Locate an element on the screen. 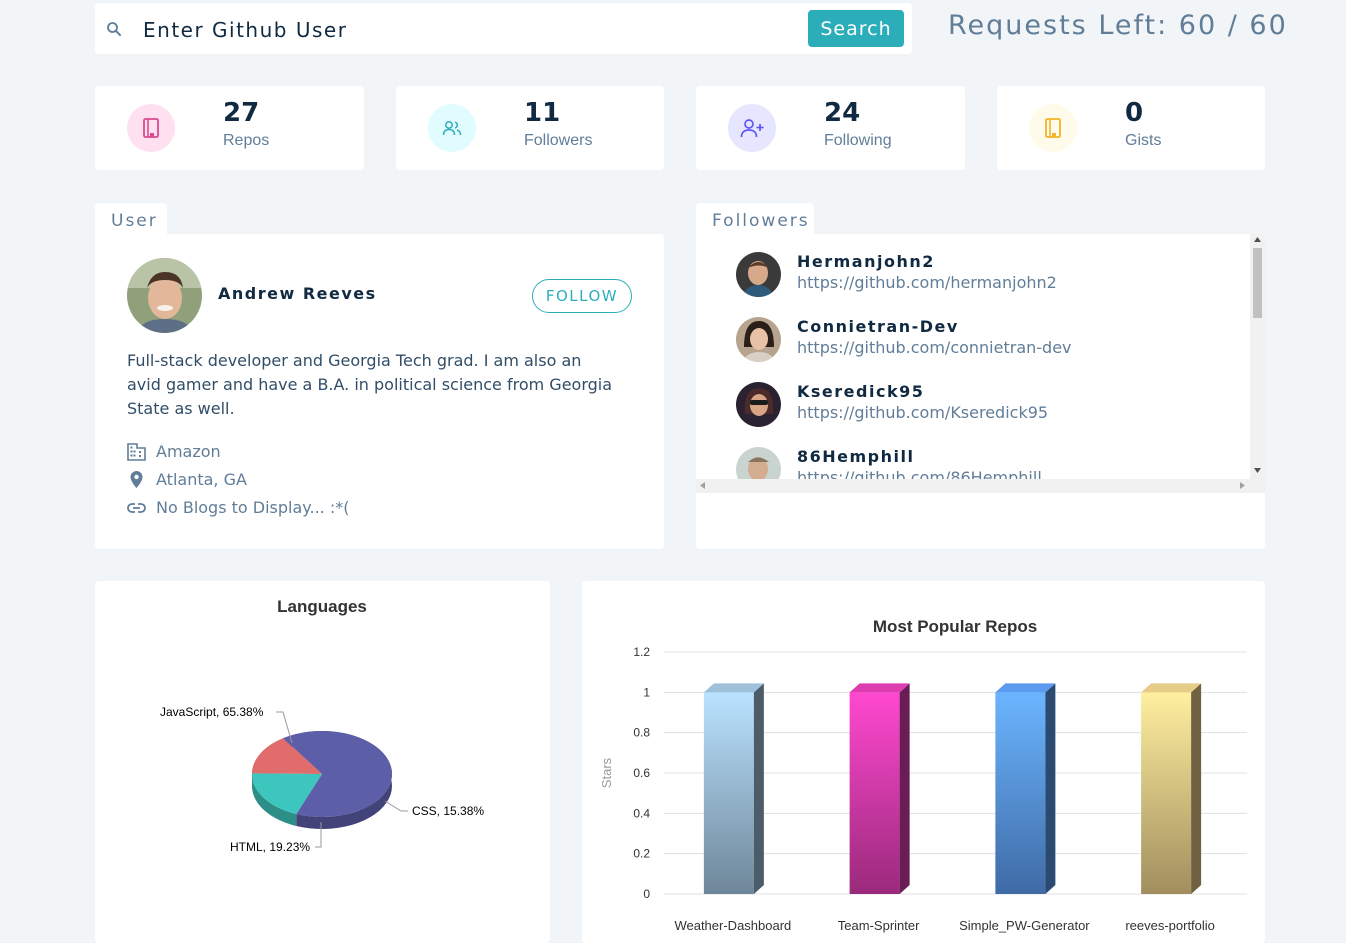 This screenshot has height=943, width=1346. follower-name: 86Hemphill is located at coordinates (856, 456).